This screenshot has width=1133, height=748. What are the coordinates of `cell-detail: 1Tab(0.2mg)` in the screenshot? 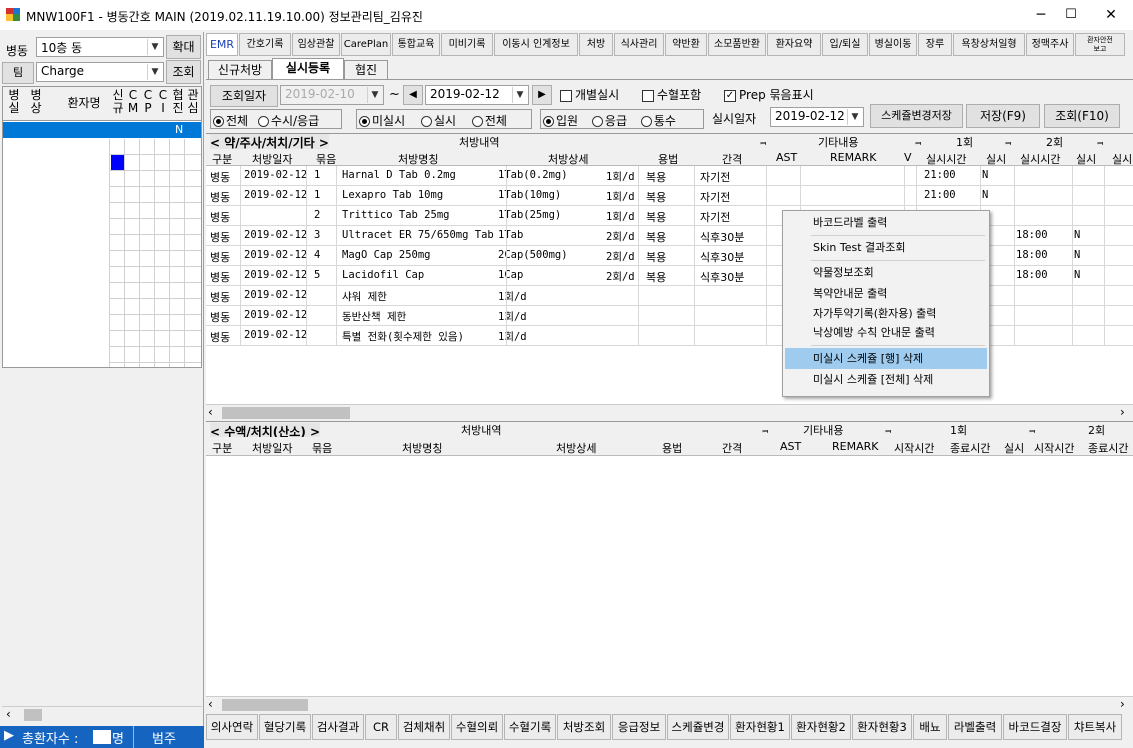 It's located at (533, 175).